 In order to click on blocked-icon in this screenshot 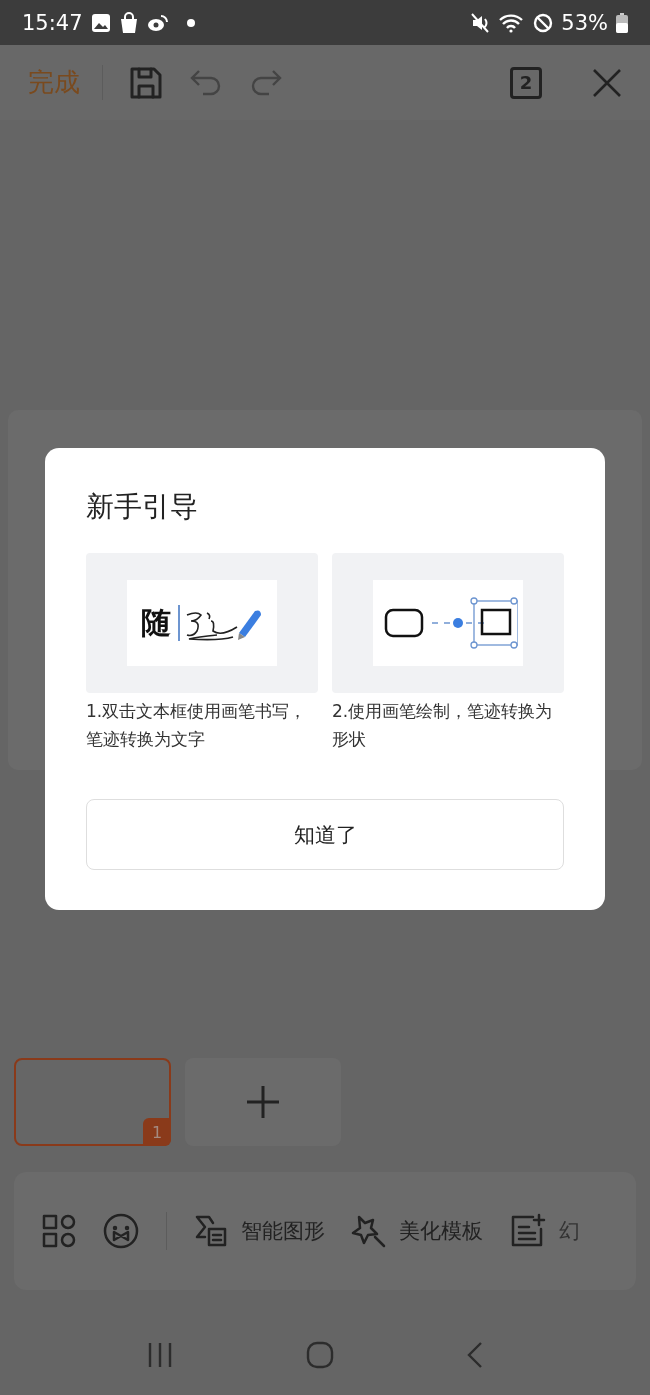, I will do `click(543, 22)`.